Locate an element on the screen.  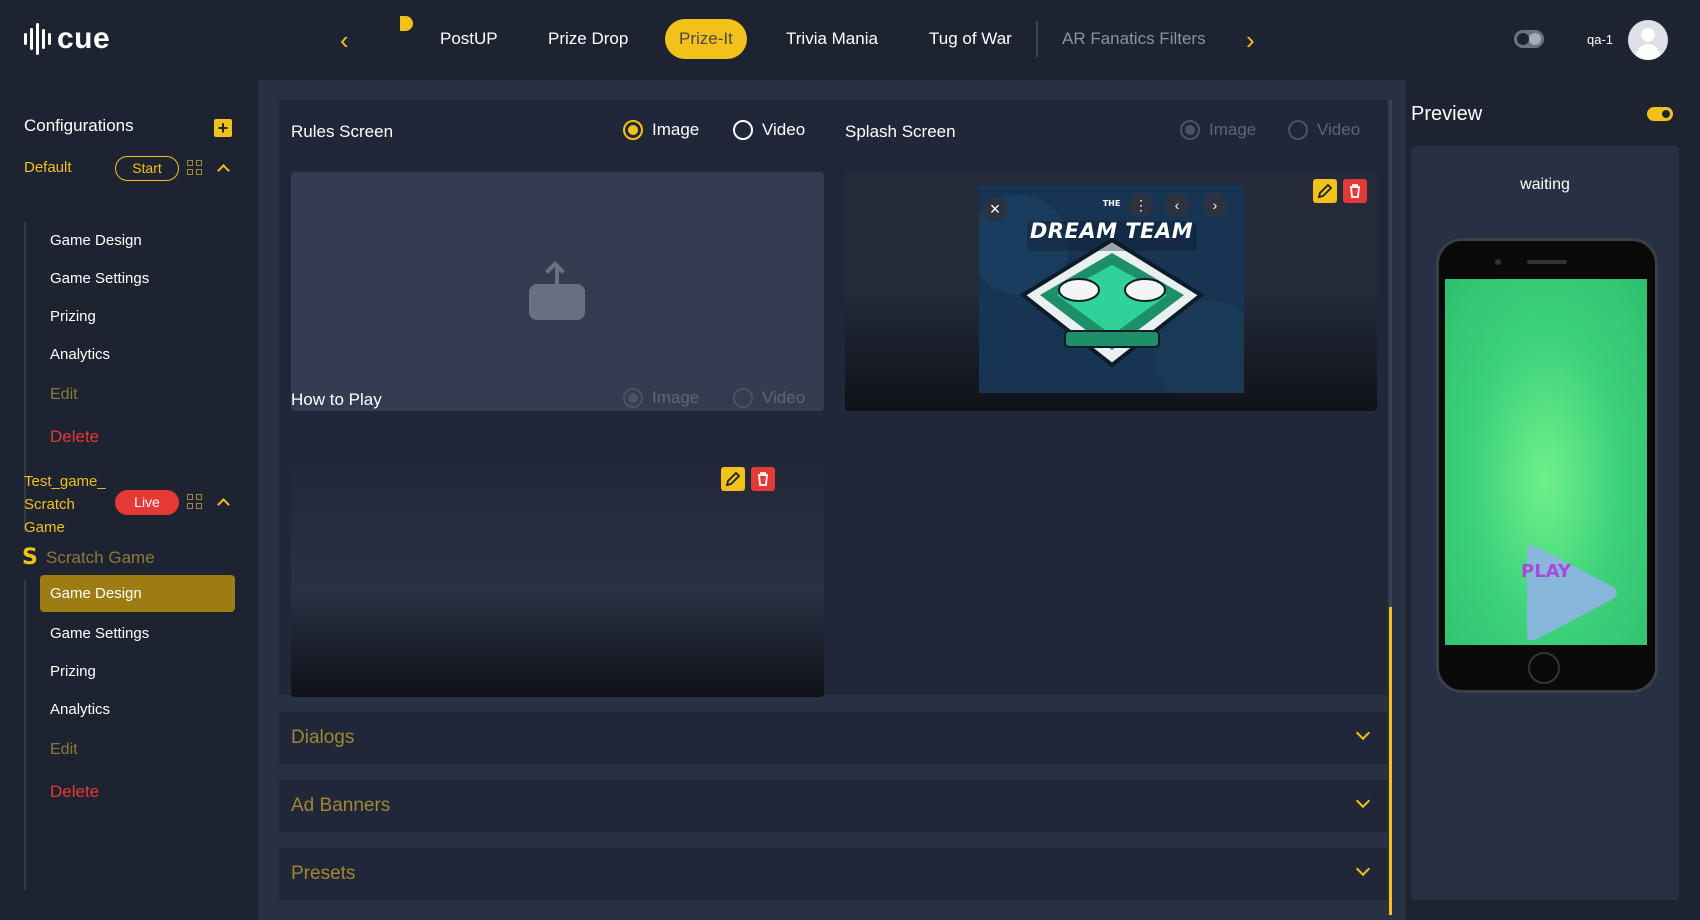
preview-status: waiting is located at coordinates (1545, 184).